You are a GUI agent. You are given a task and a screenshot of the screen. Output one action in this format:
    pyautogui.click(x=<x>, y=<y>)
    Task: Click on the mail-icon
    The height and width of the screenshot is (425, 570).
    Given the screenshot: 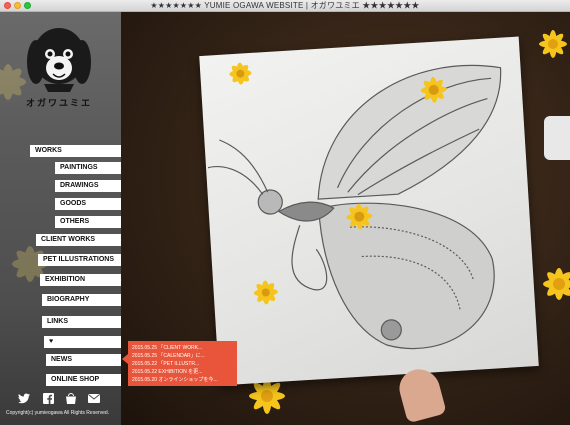 What is the action you would take?
    pyautogui.click(x=94, y=398)
    